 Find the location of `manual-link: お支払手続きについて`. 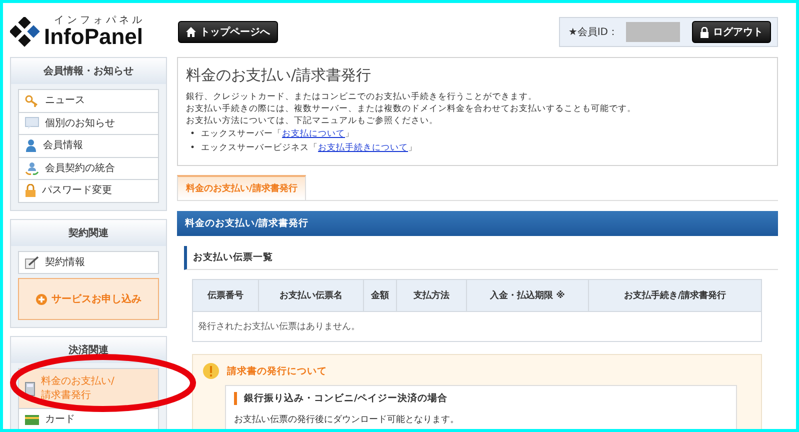

manual-link: お支払手続きについて is located at coordinates (363, 148).